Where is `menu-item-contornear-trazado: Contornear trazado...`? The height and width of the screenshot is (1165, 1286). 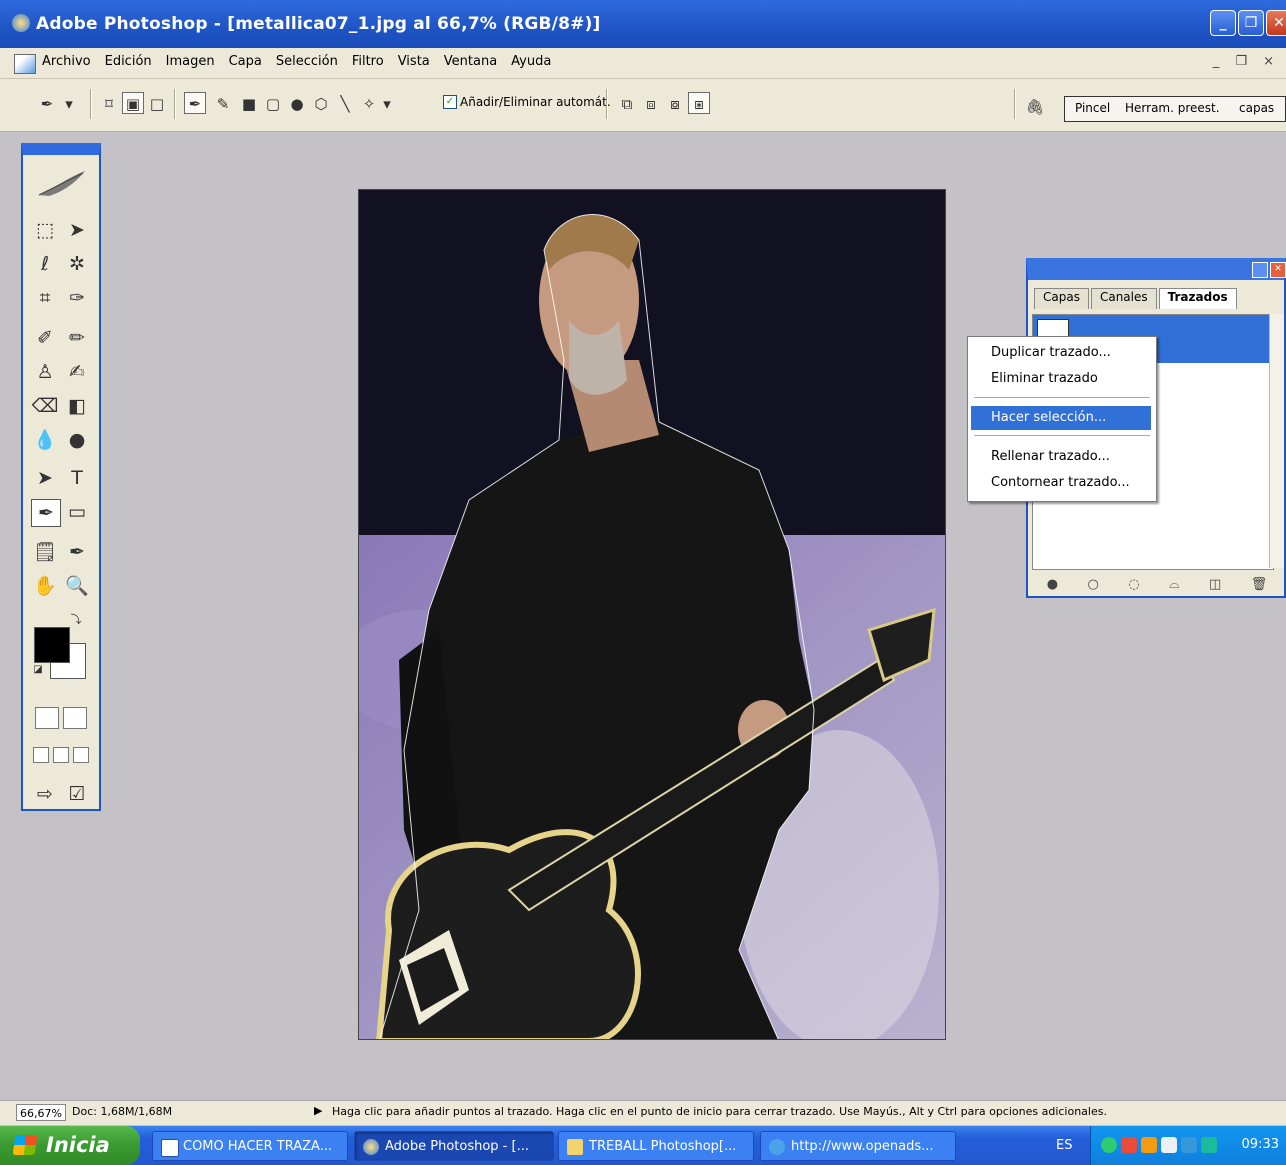 menu-item-contornear-trazado: Contornear trazado... is located at coordinates (1061, 483).